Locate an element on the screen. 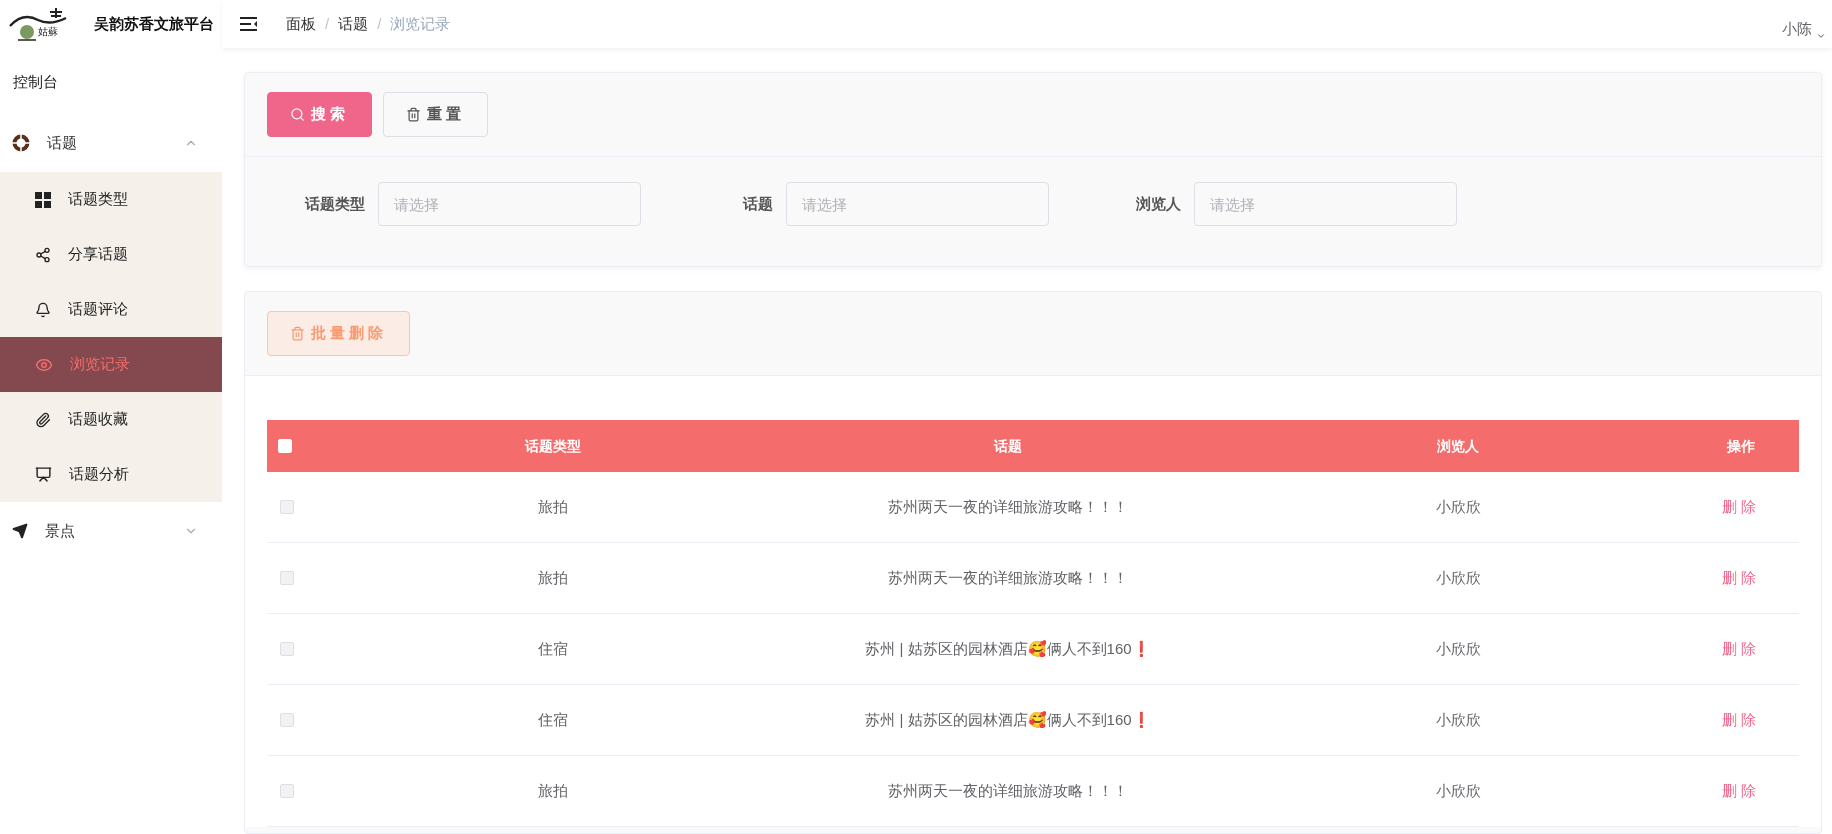 This screenshot has width=1832, height=834. column-header: 话题 is located at coordinates (1008, 446).